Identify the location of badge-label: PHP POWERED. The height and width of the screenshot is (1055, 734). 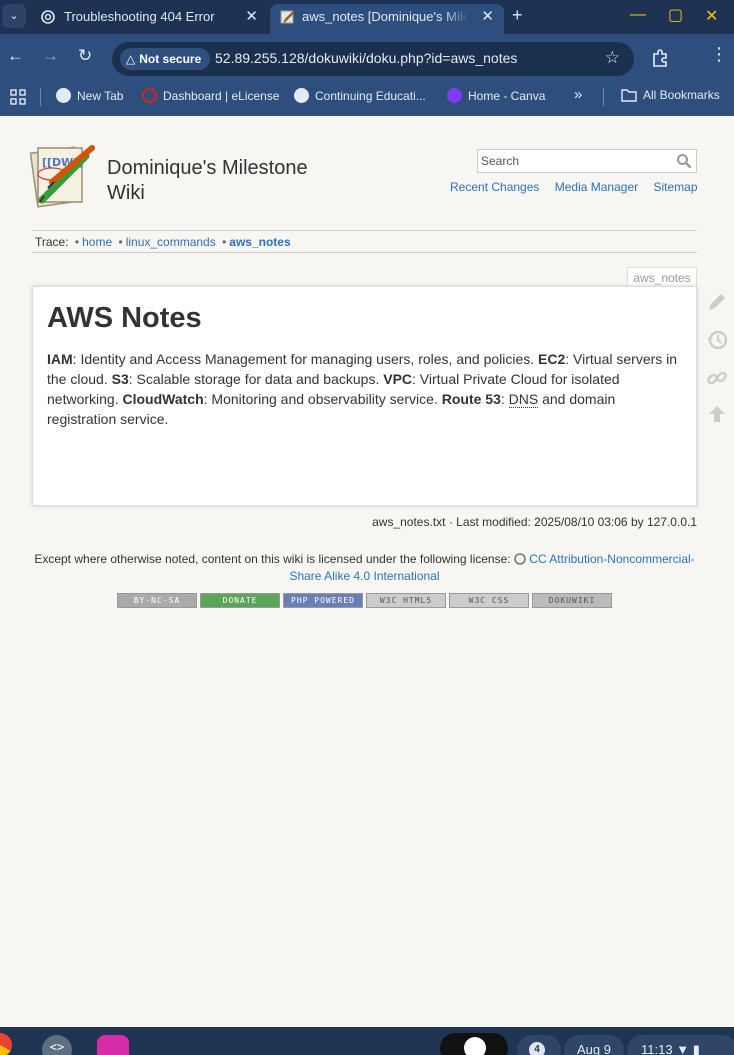
(323, 600).